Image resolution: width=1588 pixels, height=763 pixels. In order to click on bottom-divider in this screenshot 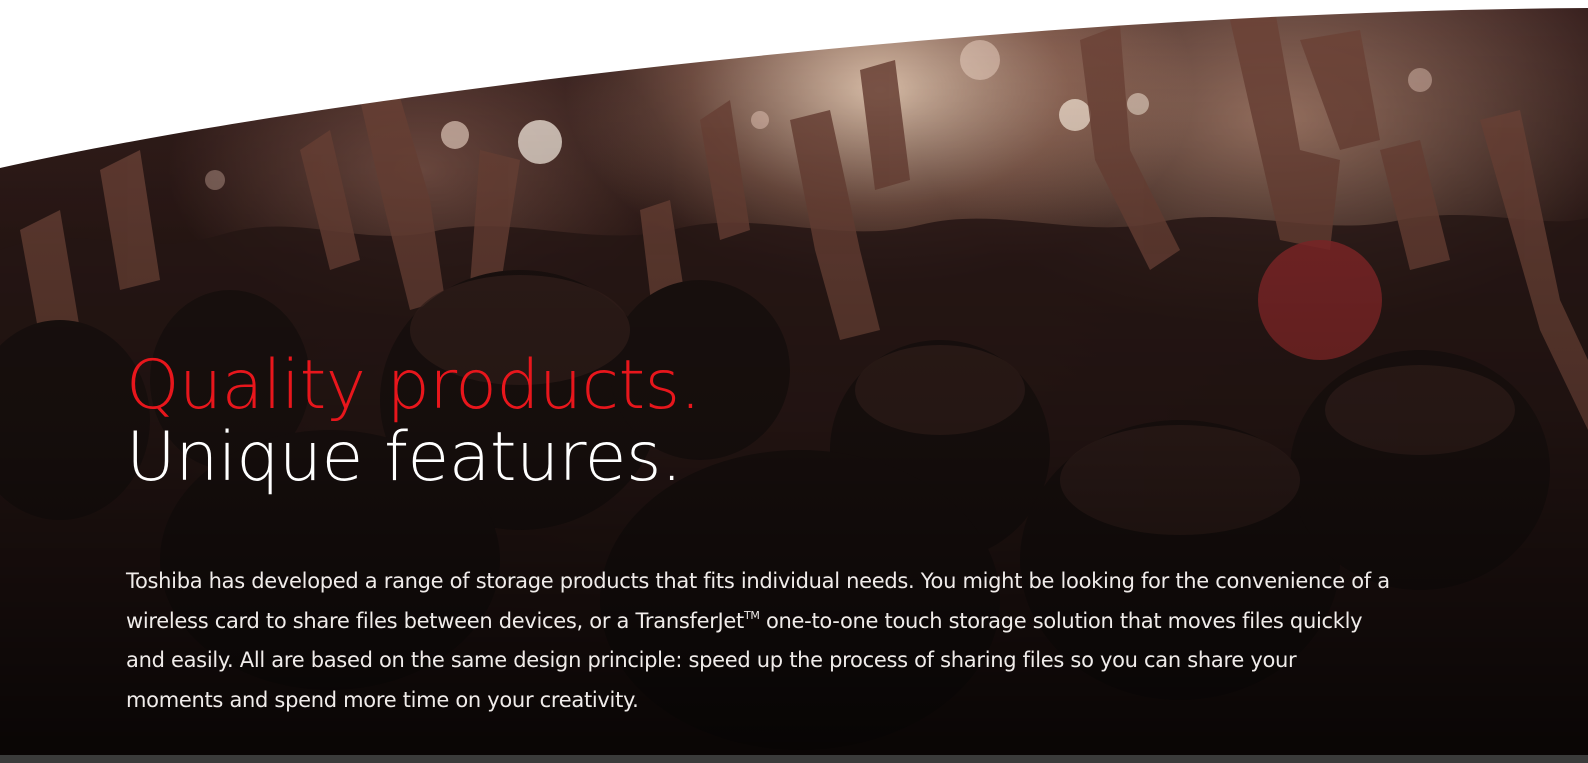, I will do `click(794, 759)`.